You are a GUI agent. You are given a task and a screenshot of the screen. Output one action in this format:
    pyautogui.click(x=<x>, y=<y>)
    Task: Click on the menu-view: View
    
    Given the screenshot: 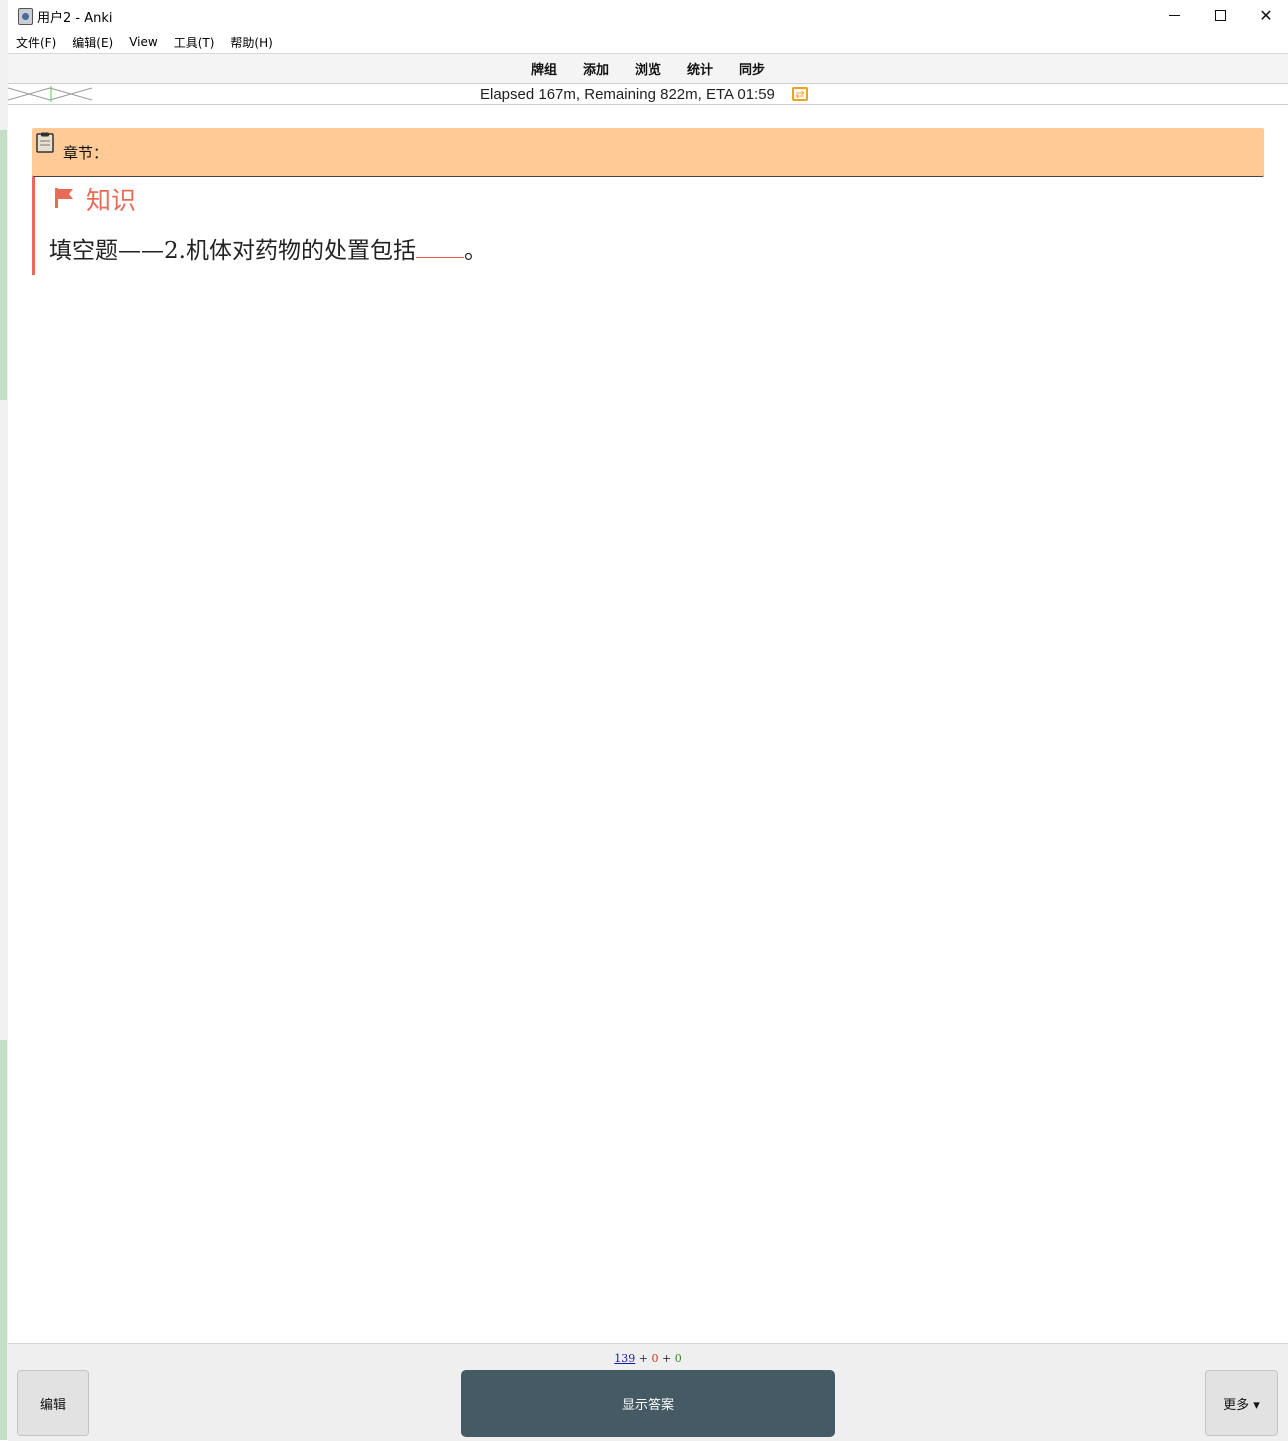 What is the action you would take?
    pyautogui.click(x=143, y=42)
    